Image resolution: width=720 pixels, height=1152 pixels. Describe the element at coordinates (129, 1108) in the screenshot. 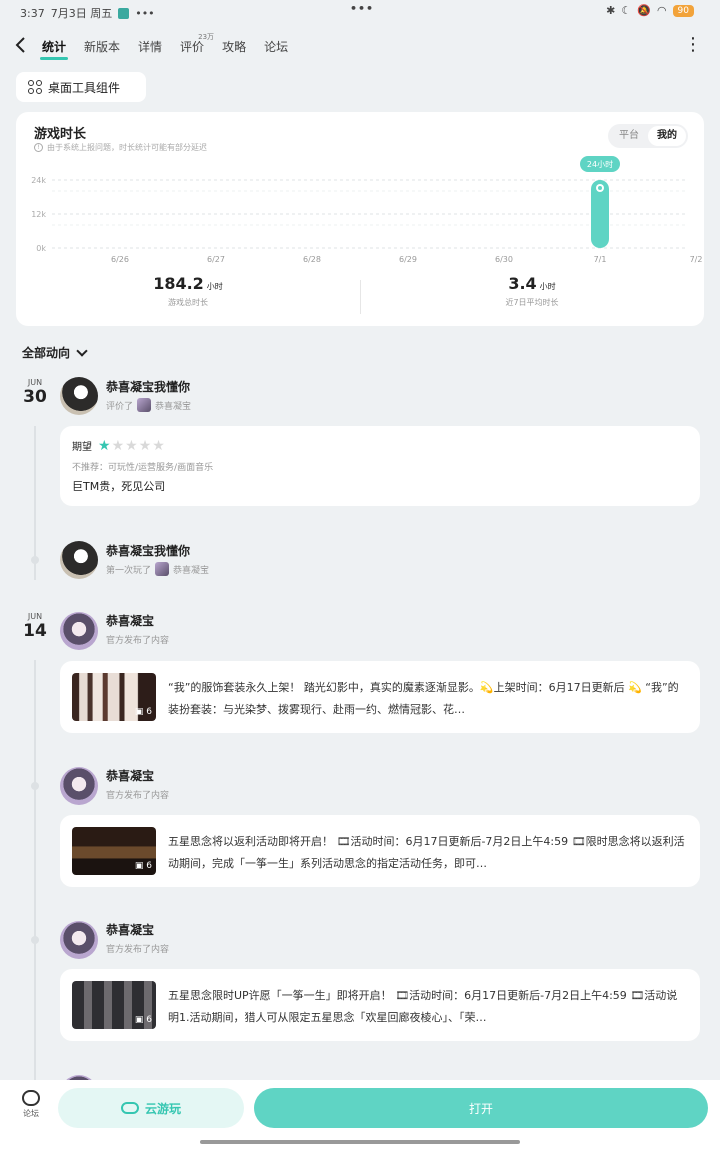

I see `gamepad-icon` at that location.